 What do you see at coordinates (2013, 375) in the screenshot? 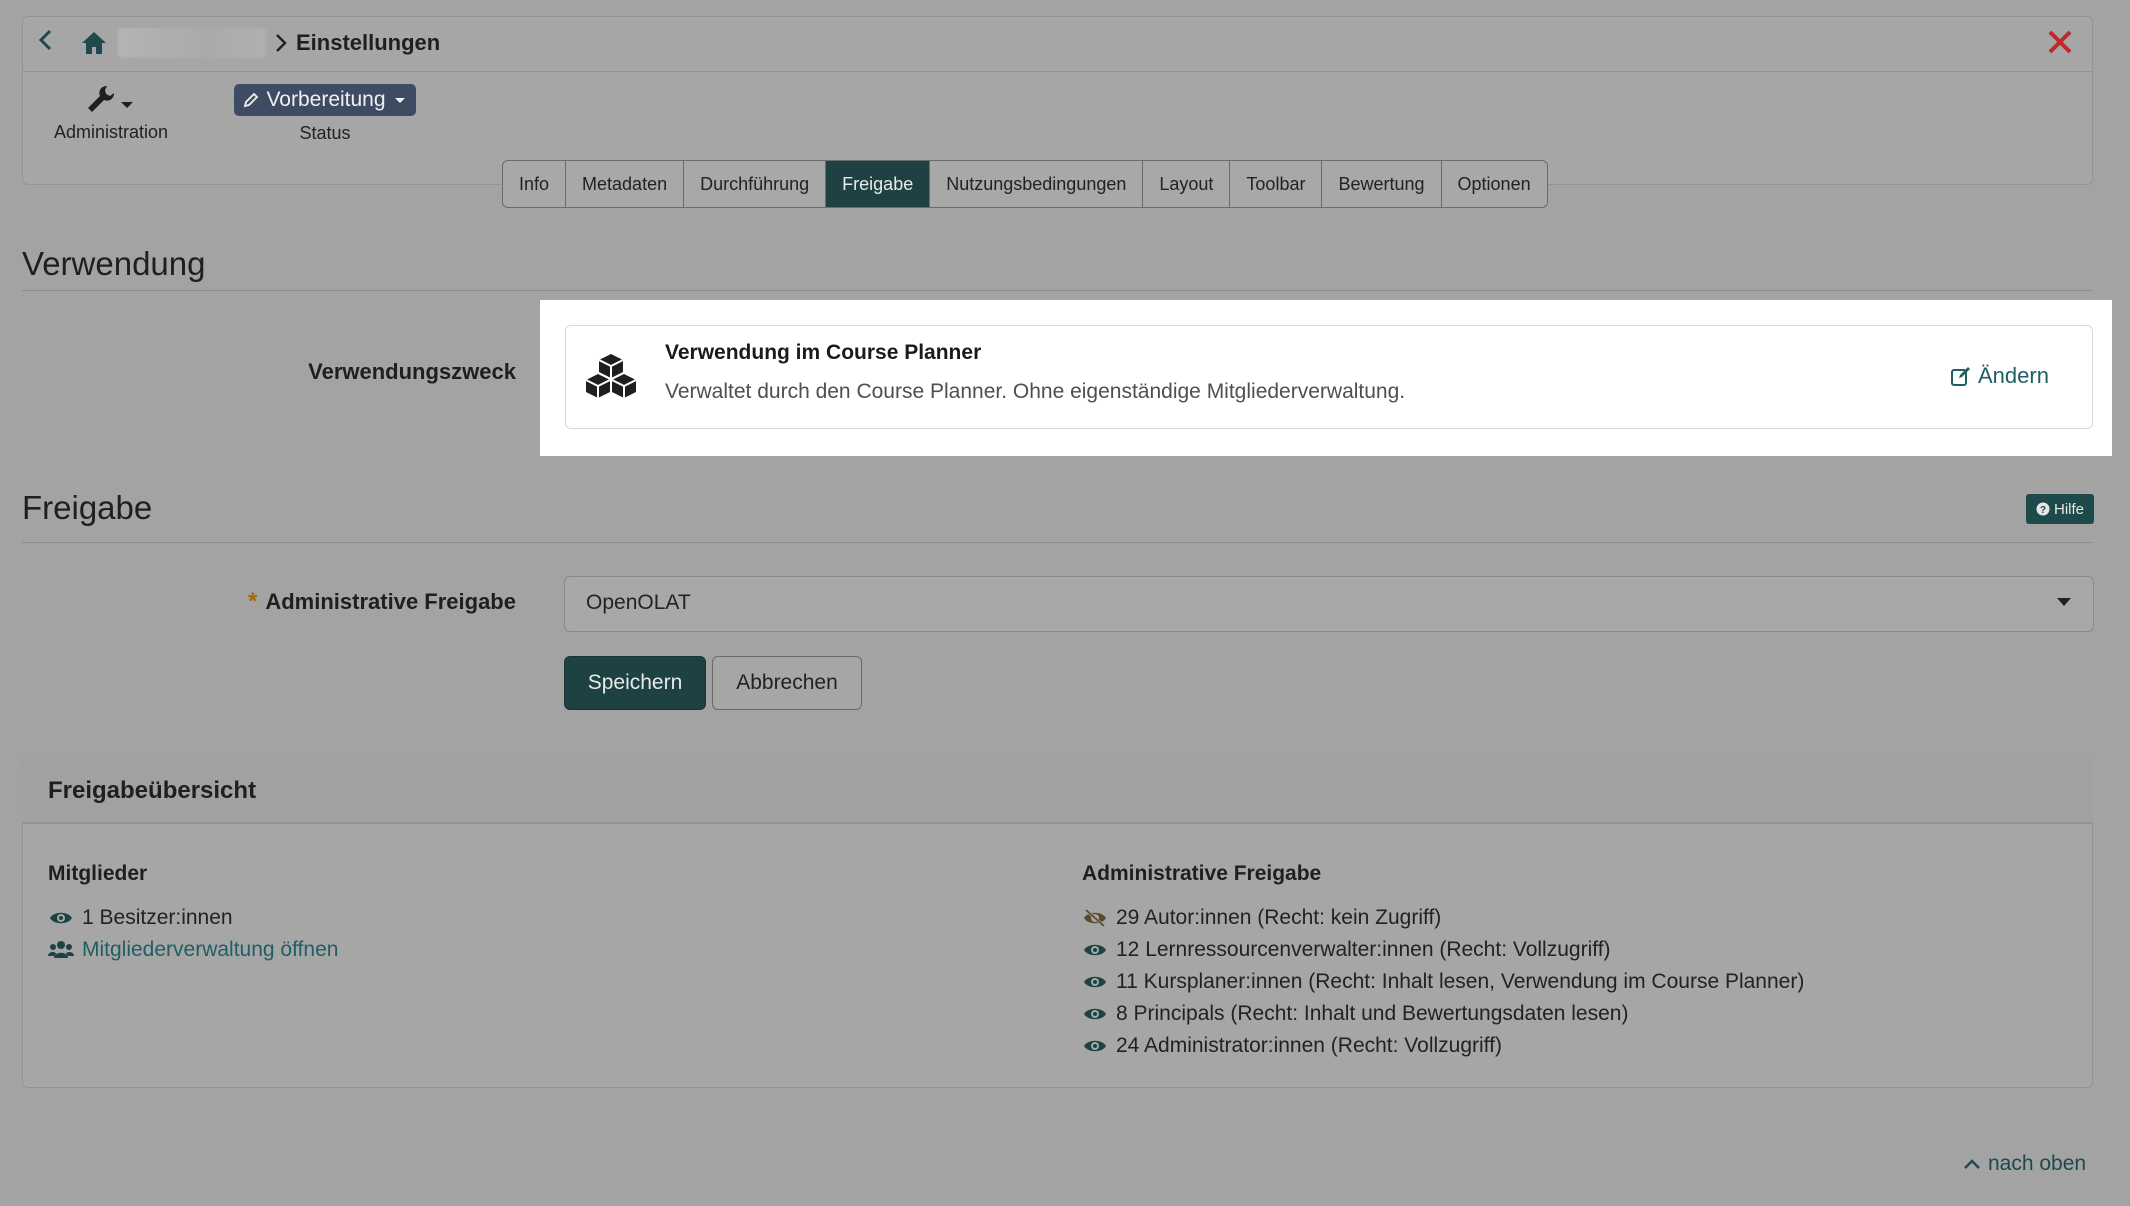
I see `change-label: Ändern` at bounding box center [2013, 375].